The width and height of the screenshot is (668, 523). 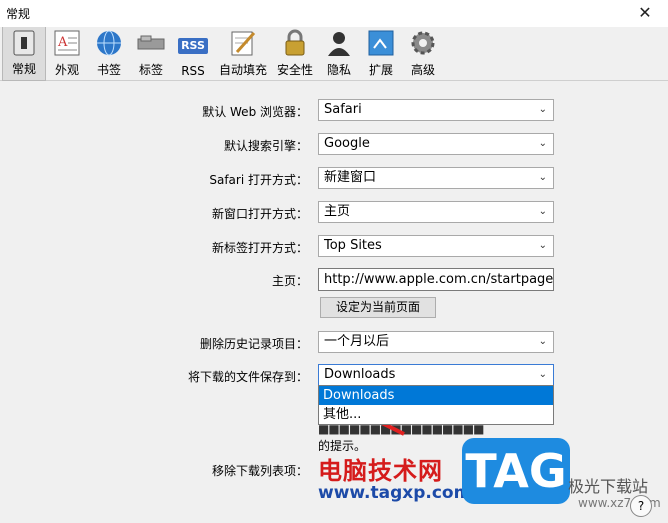 I want to click on save-downloads-select: Downloads ⌄, so click(x=436, y=375).